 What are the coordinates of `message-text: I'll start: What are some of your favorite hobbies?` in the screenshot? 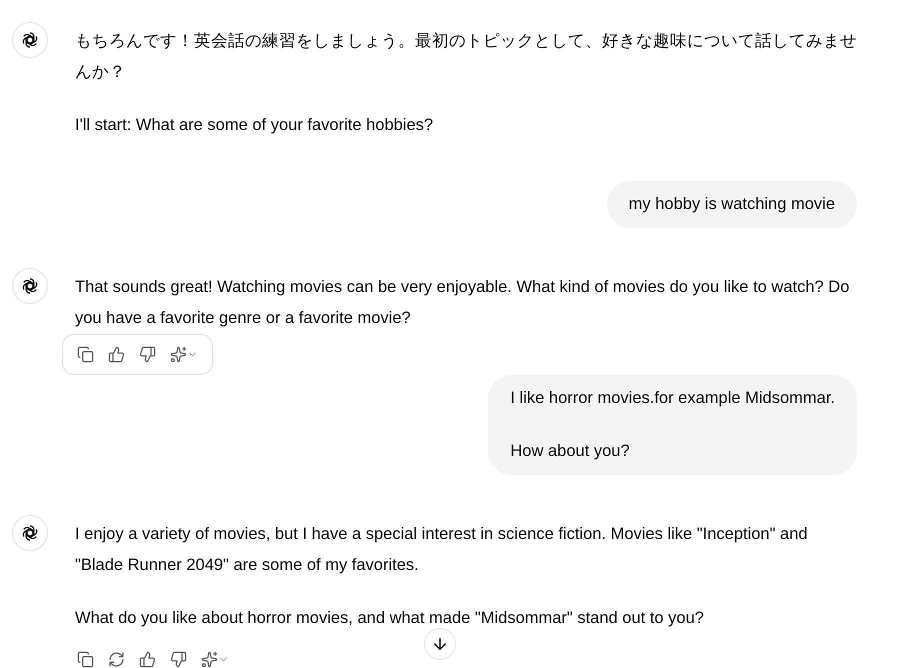 It's located at (254, 125).